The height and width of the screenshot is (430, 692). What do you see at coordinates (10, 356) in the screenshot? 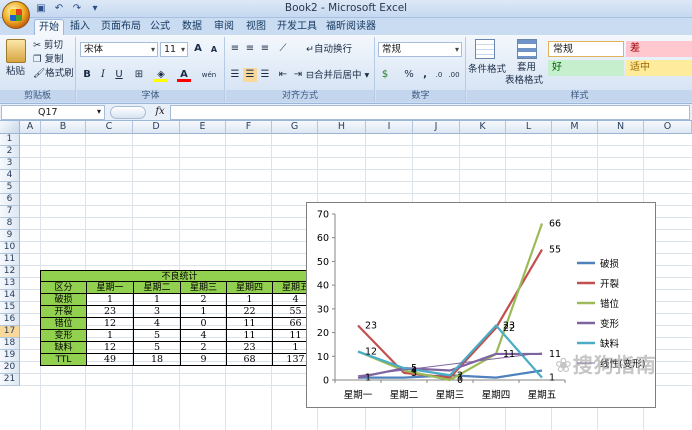
I see `row-header: 19` at bounding box center [10, 356].